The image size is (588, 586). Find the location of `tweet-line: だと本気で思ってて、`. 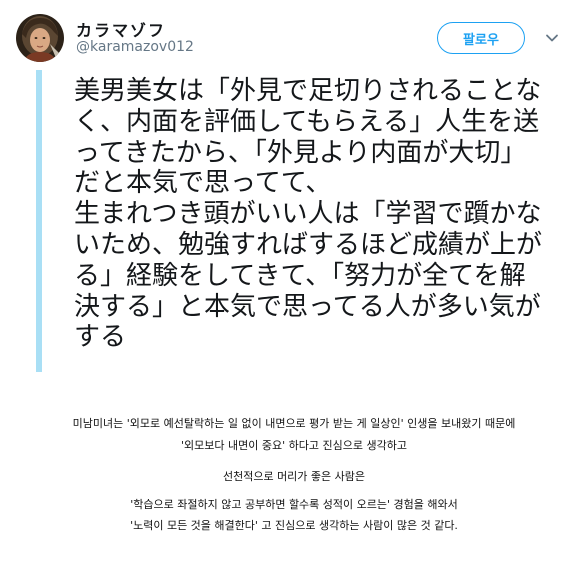

tweet-line: だと本気で思ってて、 is located at coordinates (203, 183).